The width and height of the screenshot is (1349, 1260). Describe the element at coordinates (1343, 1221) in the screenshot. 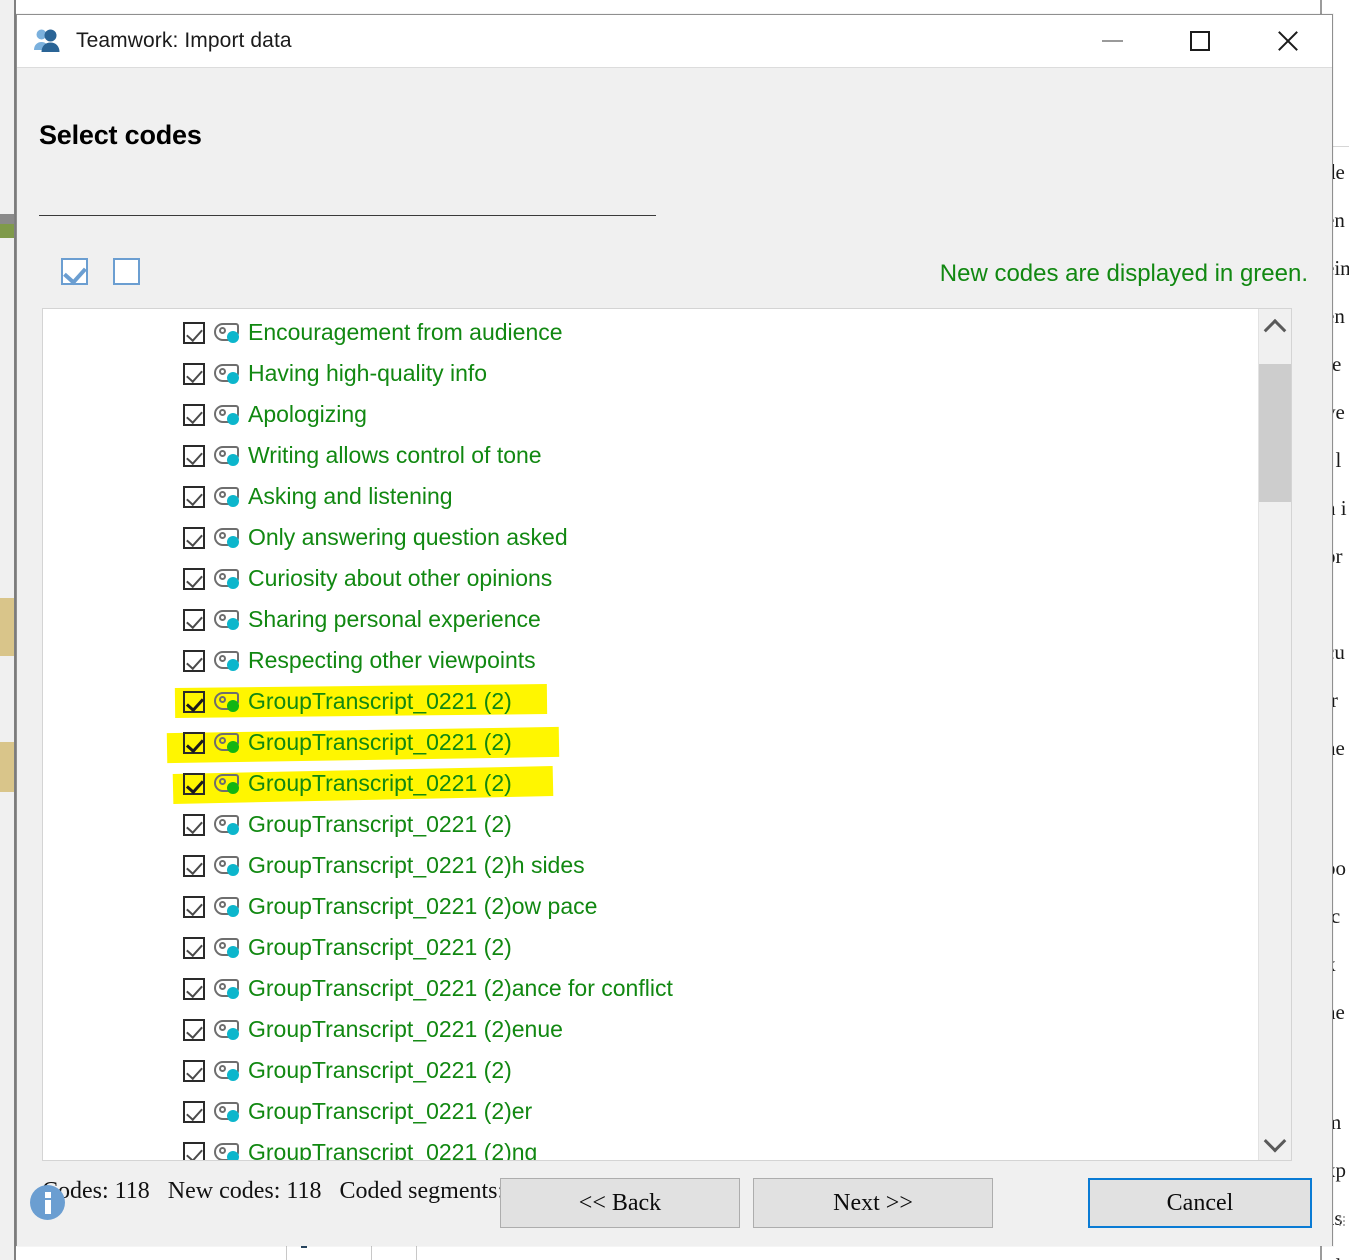

I see `resize-grip-icon` at that location.